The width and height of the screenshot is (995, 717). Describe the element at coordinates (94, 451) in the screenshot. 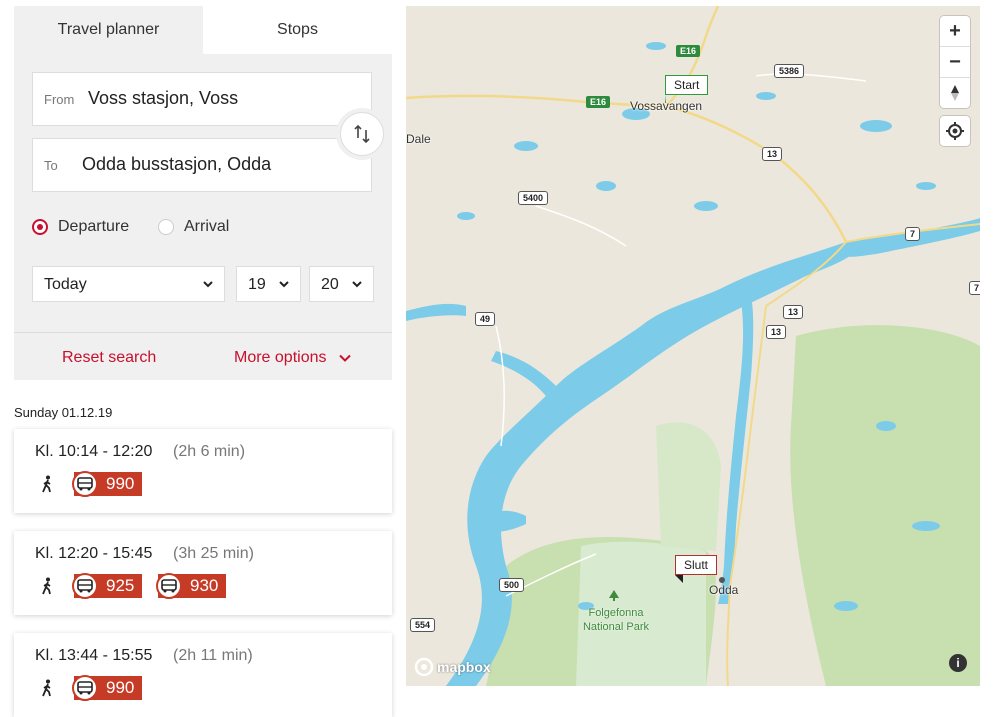

I see `trip-time: Kl. 10:14 - 12:20` at that location.